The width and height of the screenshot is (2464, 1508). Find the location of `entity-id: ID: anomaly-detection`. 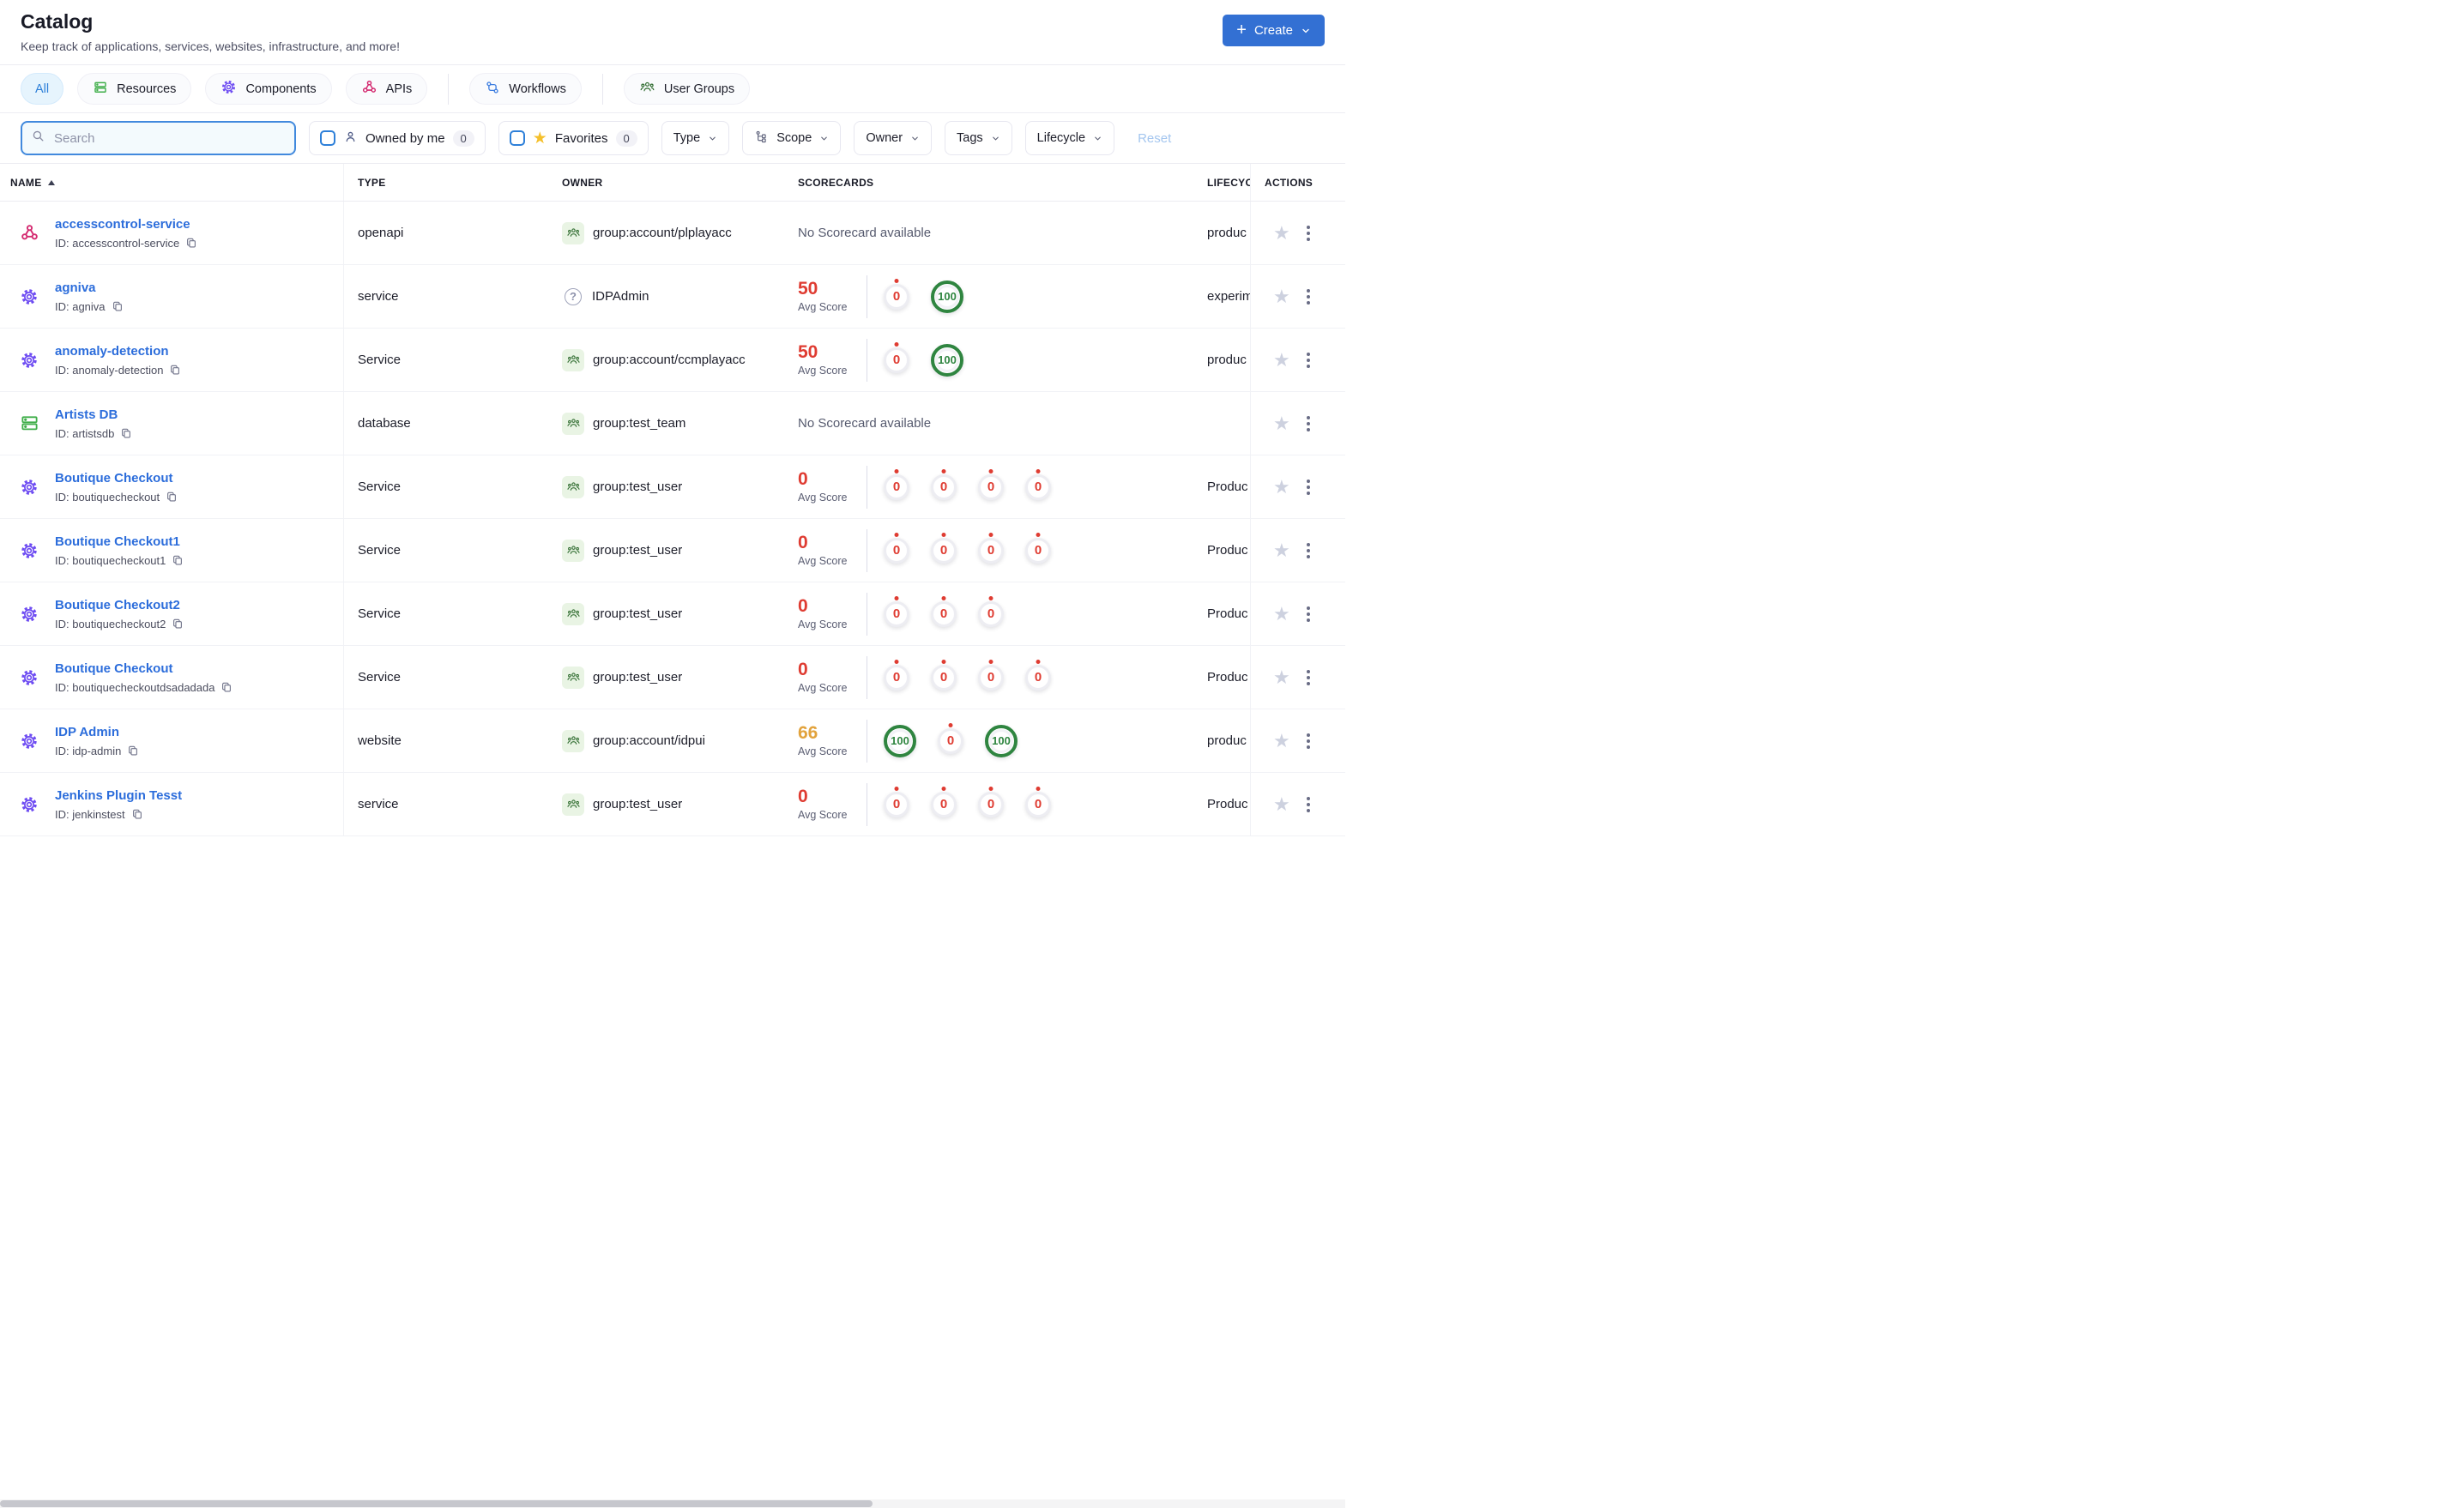

entity-id: ID: anomaly-detection is located at coordinates (109, 370).